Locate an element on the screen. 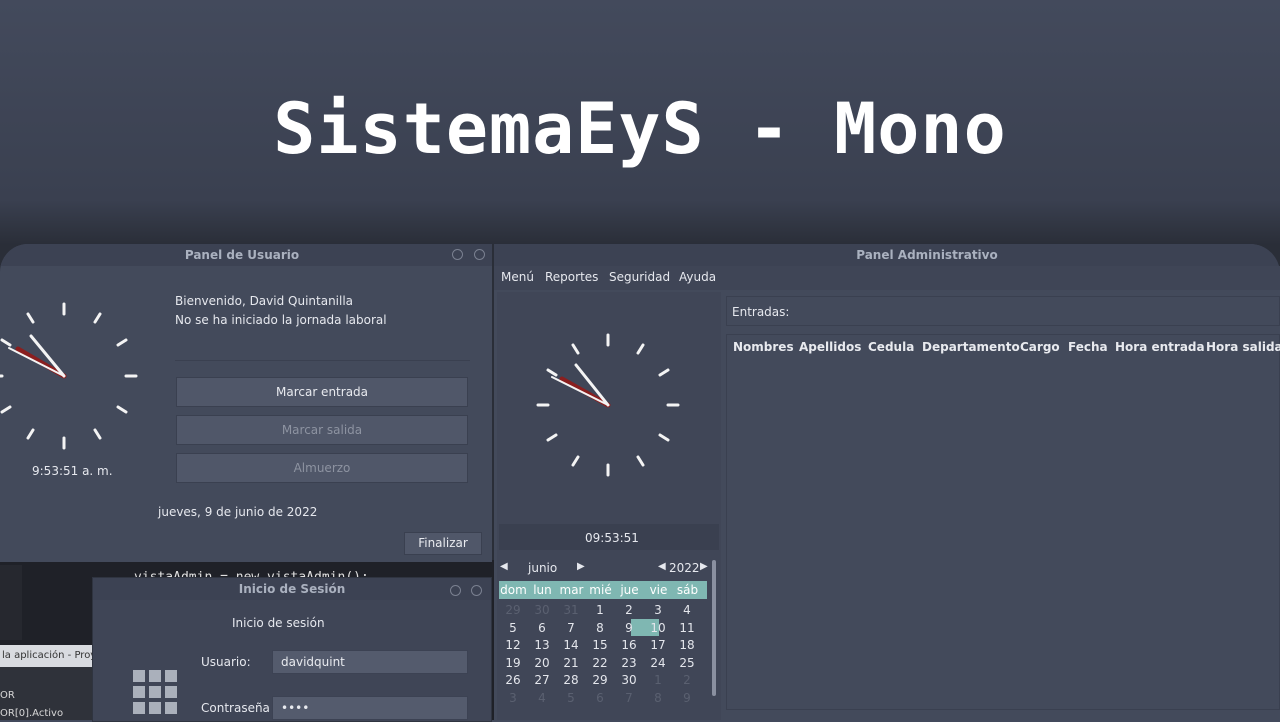 This screenshot has width=1280, height=722. calendar-day: 31 is located at coordinates (571, 610).